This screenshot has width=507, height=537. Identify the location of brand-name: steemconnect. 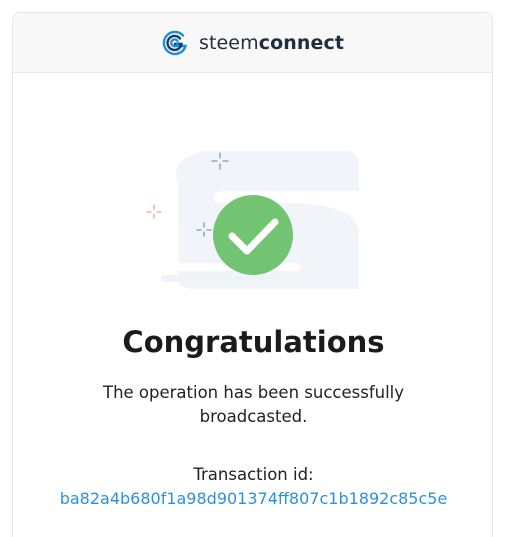
(271, 43).